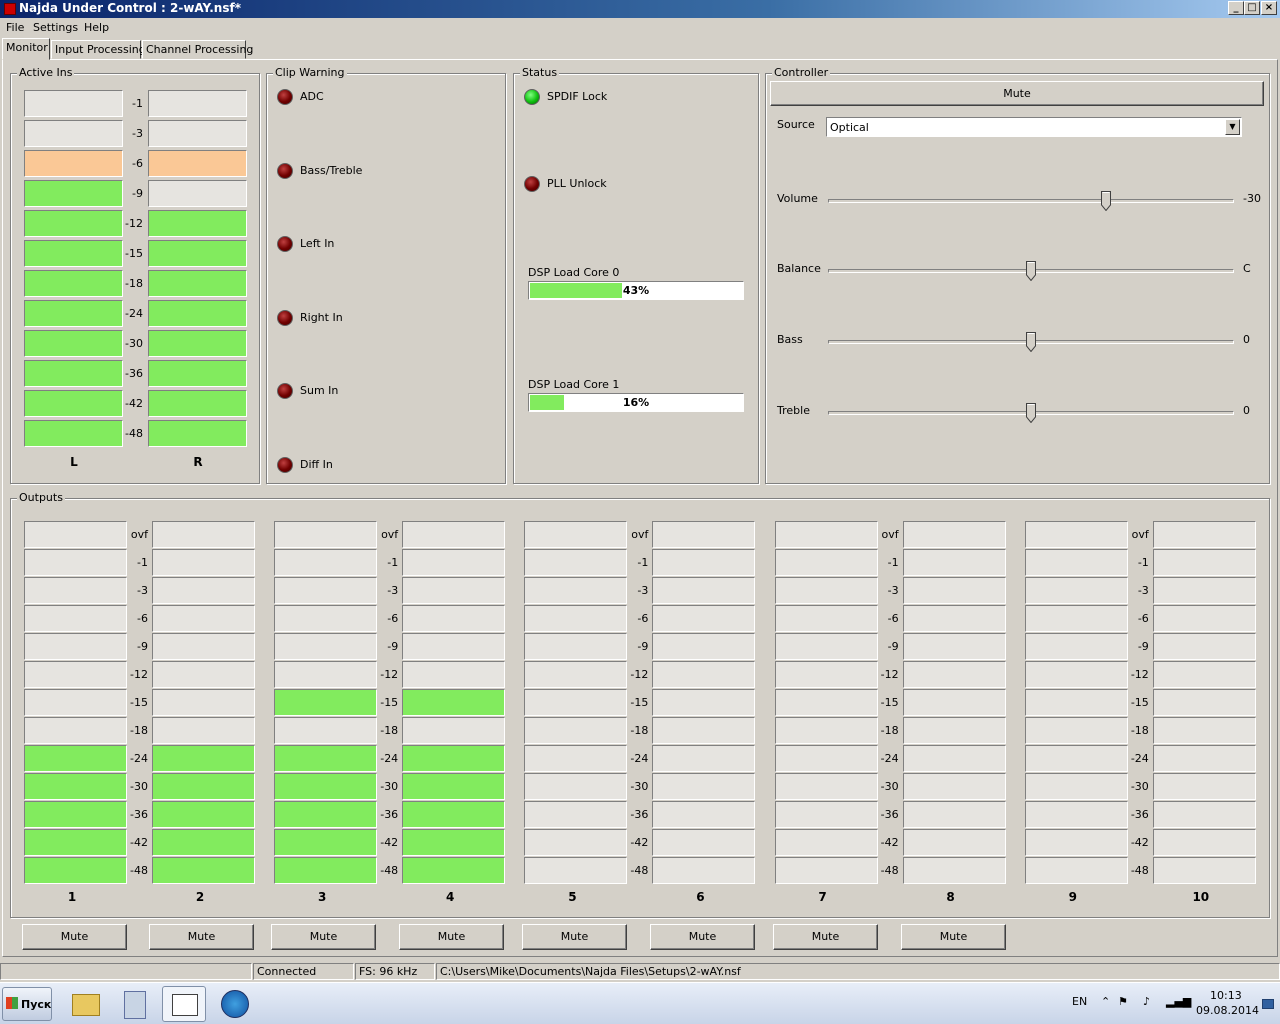 This screenshot has width=1280, height=1024. What do you see at coordinates (1146, 1001) in the screenshot?
I see `volume-icon: ♪` at bounding box center [1146, 1001].